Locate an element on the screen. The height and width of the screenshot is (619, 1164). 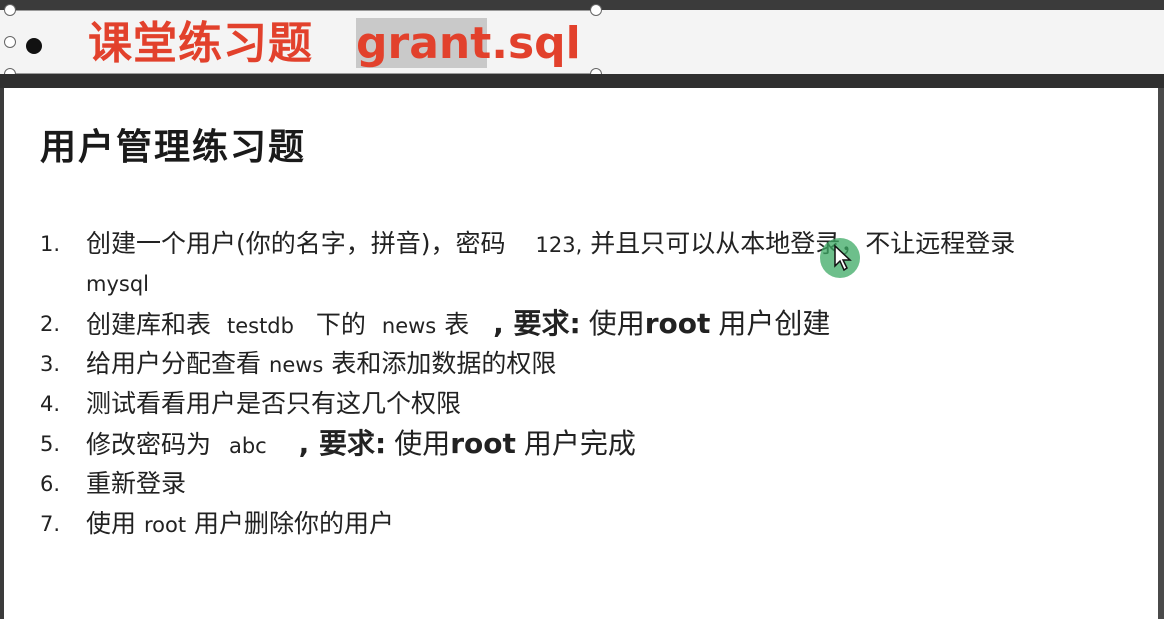
divider is located at coordinates (582, 81).